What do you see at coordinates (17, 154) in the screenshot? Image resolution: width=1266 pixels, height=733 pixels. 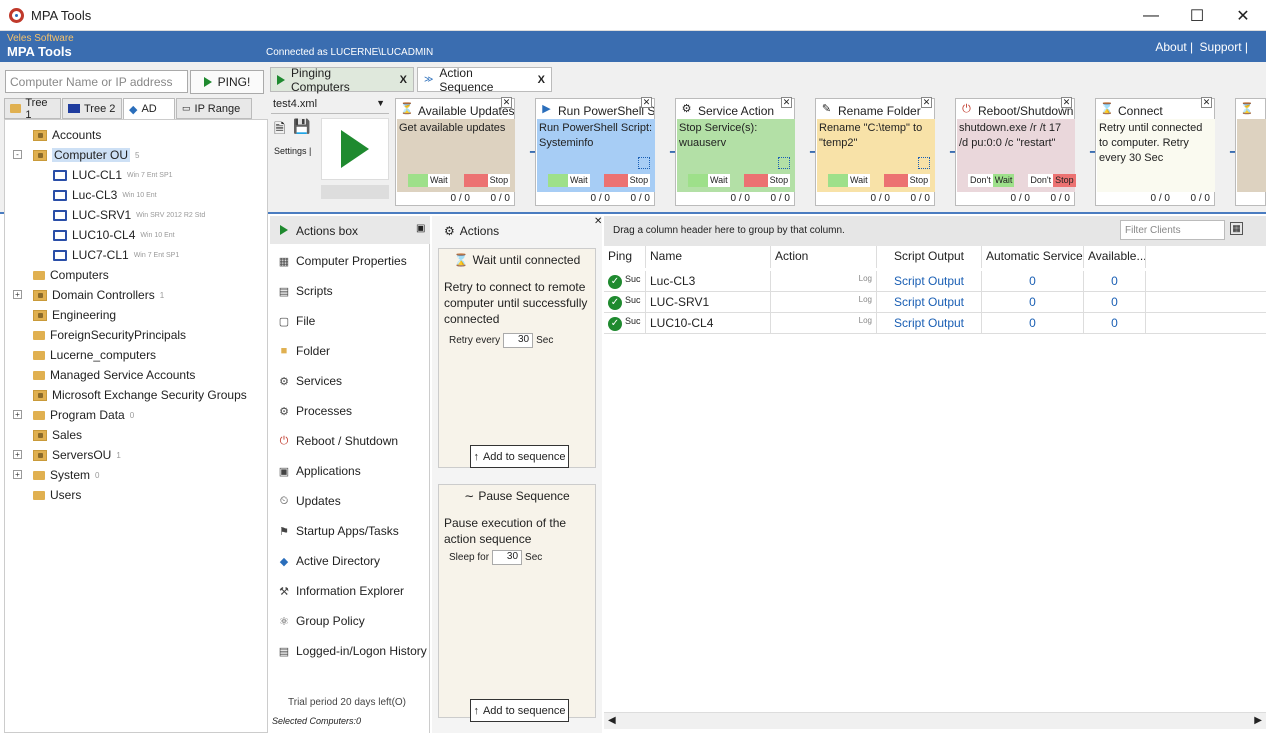 I see `collapse-icon: -` at bounding box center [17, 154].